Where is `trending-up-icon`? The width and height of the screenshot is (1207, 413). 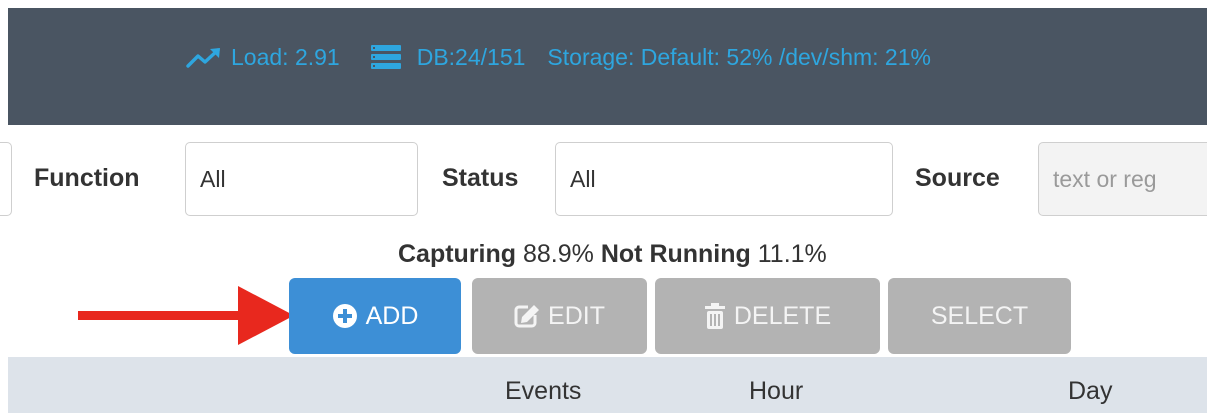 trending-up-icon is located at coordinates (204, 57).